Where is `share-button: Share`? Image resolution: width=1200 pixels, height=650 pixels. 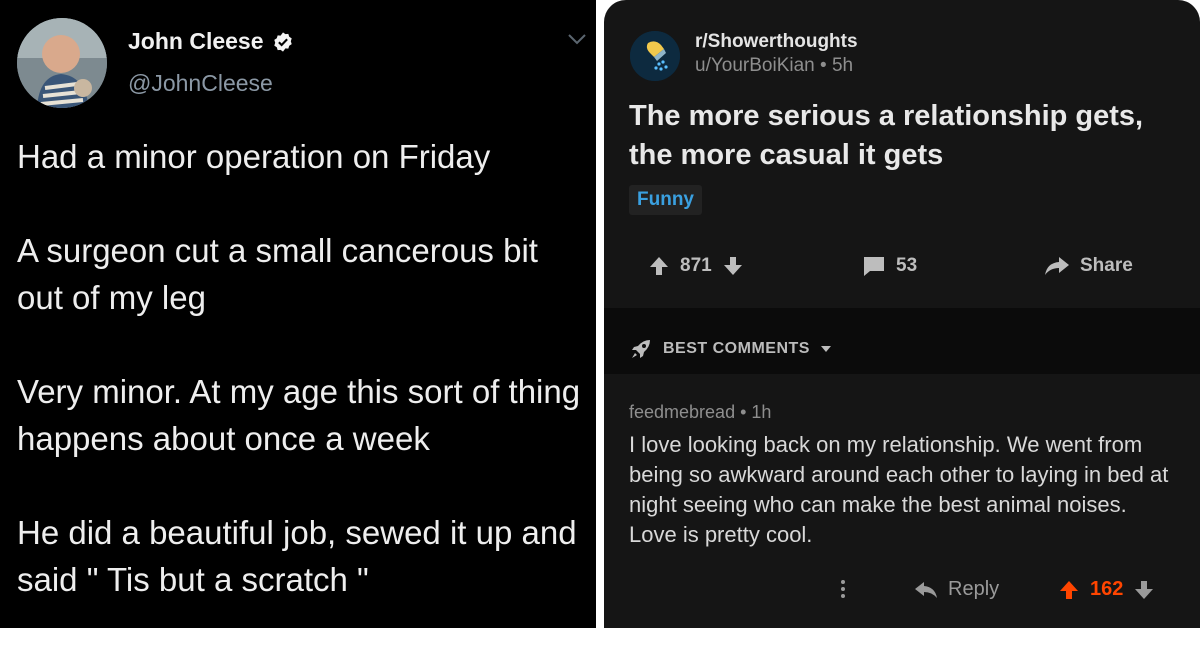
share-button: Share is located at coordinates (1088, 266).